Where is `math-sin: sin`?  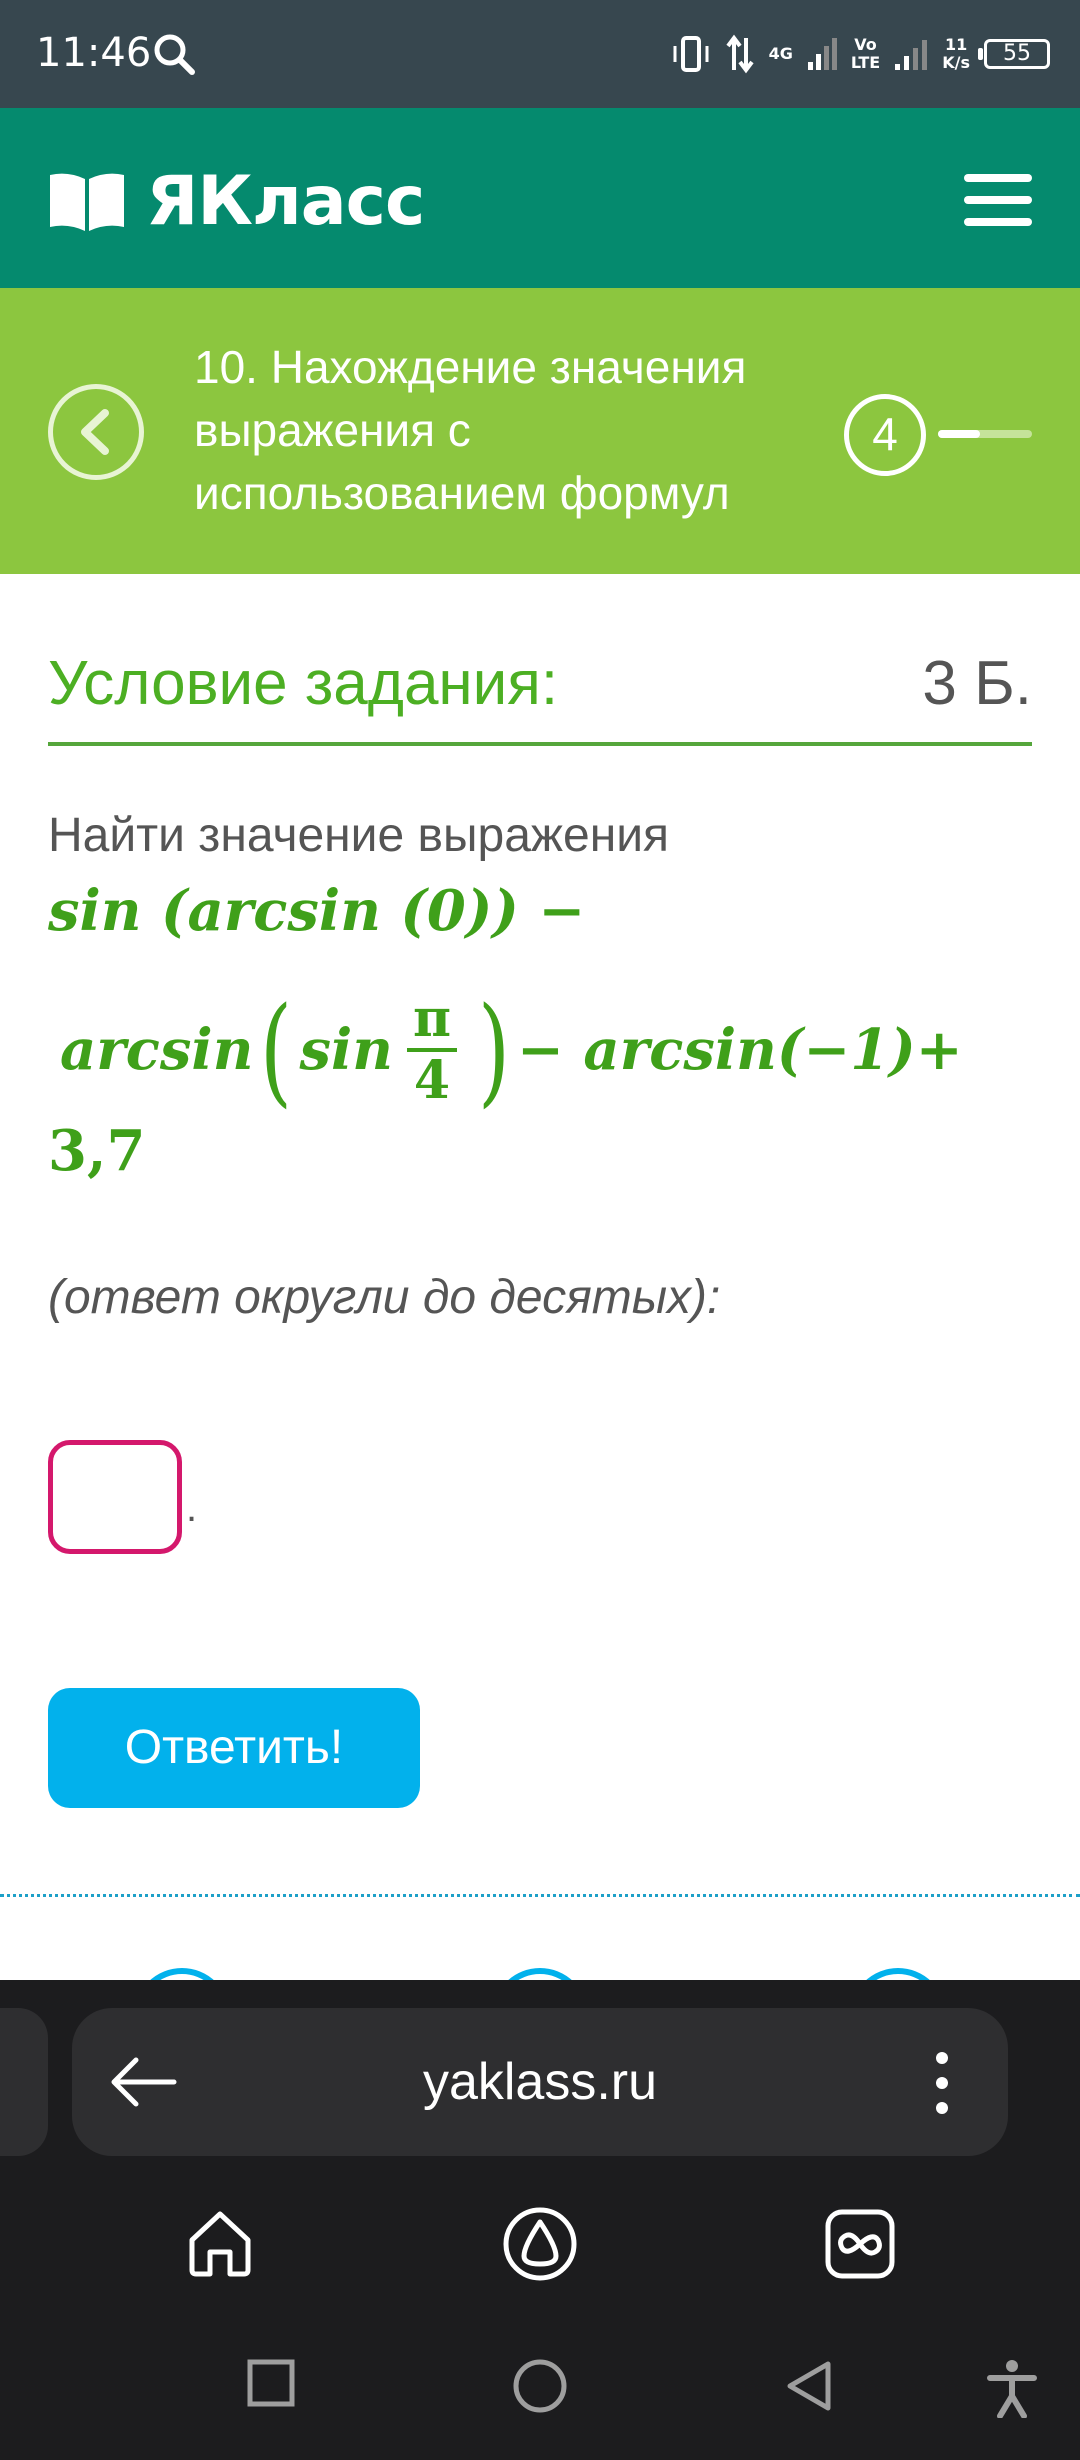
math-sin: sin is located at coordinates (346, 1050).